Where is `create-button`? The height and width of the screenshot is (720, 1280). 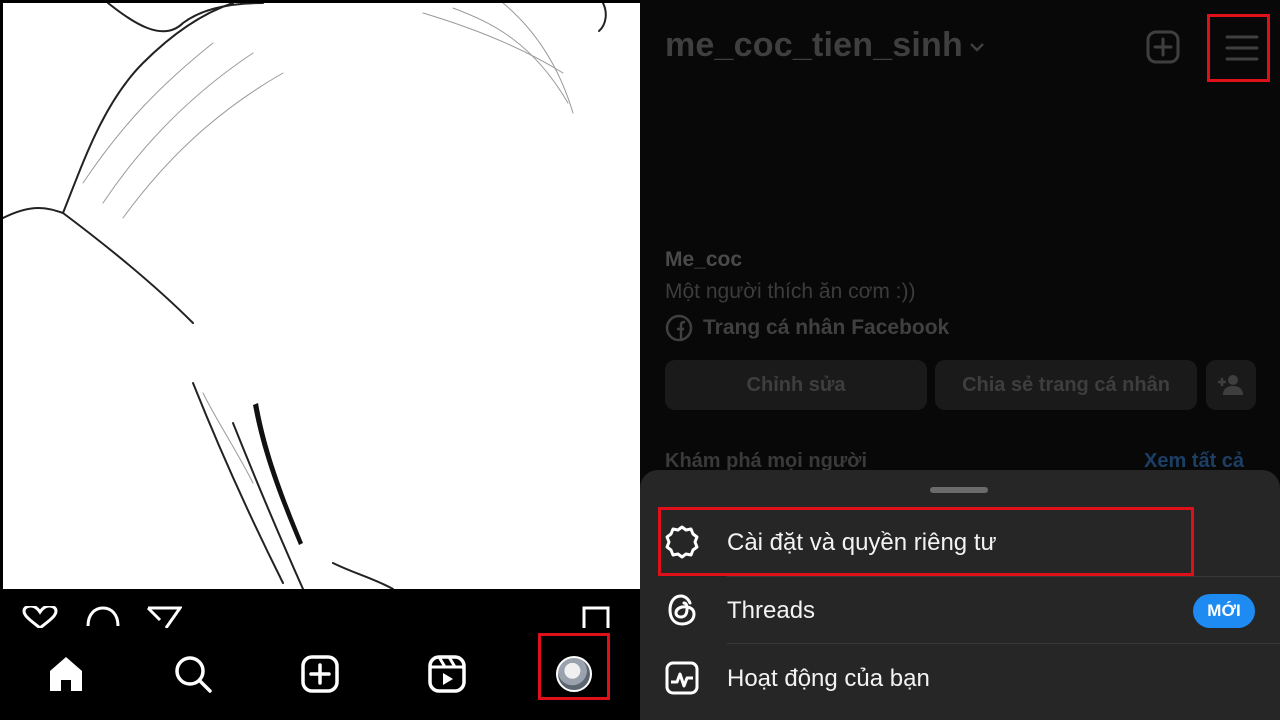
create-button is located at coordinates (1163, 49).